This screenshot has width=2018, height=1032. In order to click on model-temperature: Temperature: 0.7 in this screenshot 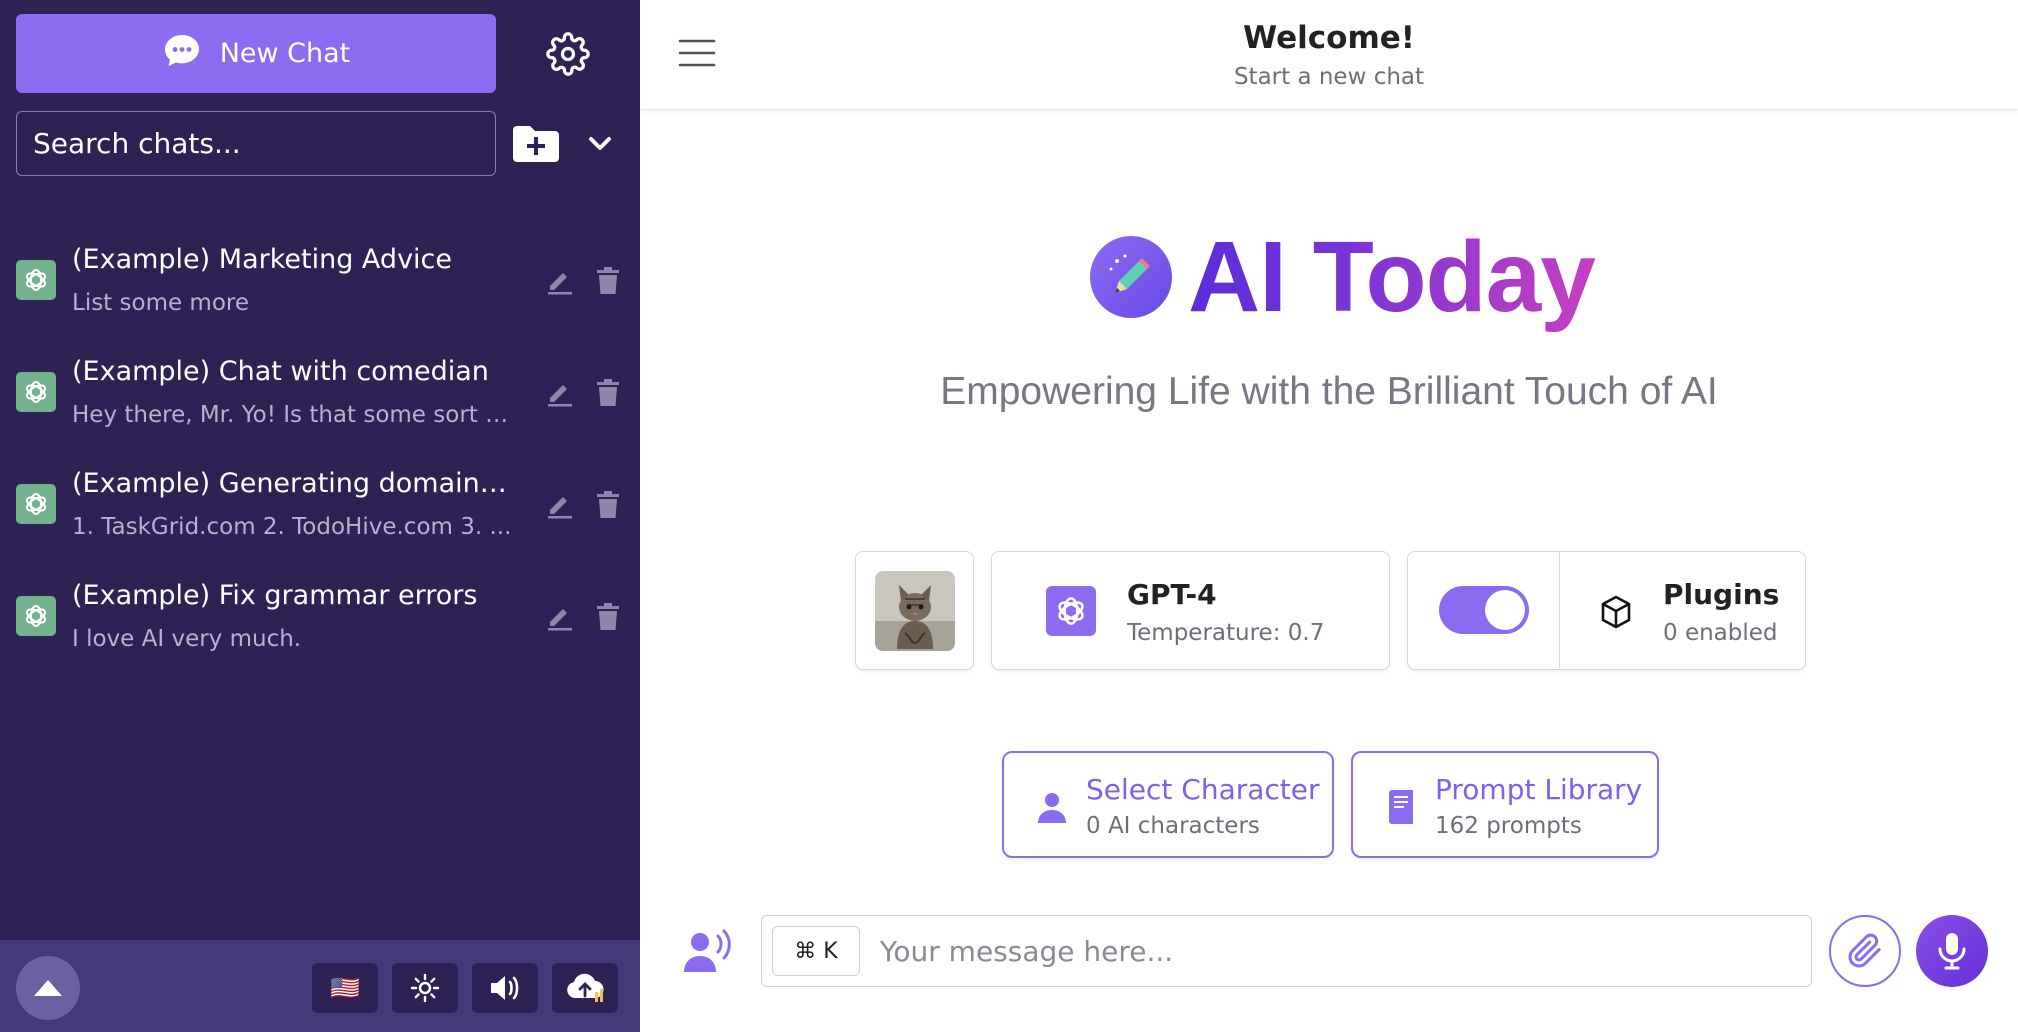, I will do `click(1226, 633)`.